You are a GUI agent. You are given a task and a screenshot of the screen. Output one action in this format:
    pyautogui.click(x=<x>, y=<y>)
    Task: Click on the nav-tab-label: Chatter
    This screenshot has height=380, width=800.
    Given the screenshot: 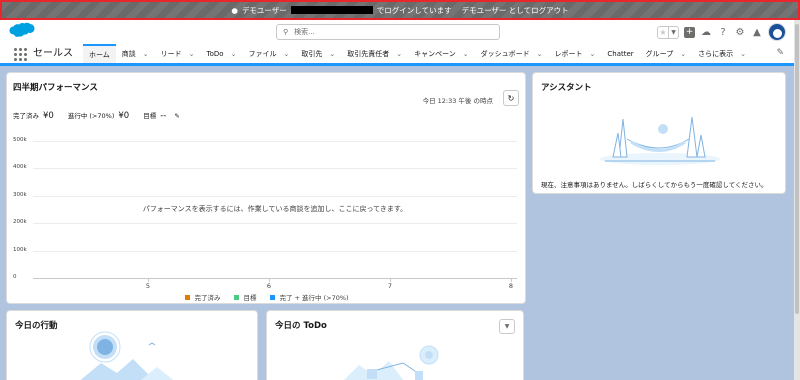 What is the action you would take?
    pyautogui.click(x=620, y=53)
    